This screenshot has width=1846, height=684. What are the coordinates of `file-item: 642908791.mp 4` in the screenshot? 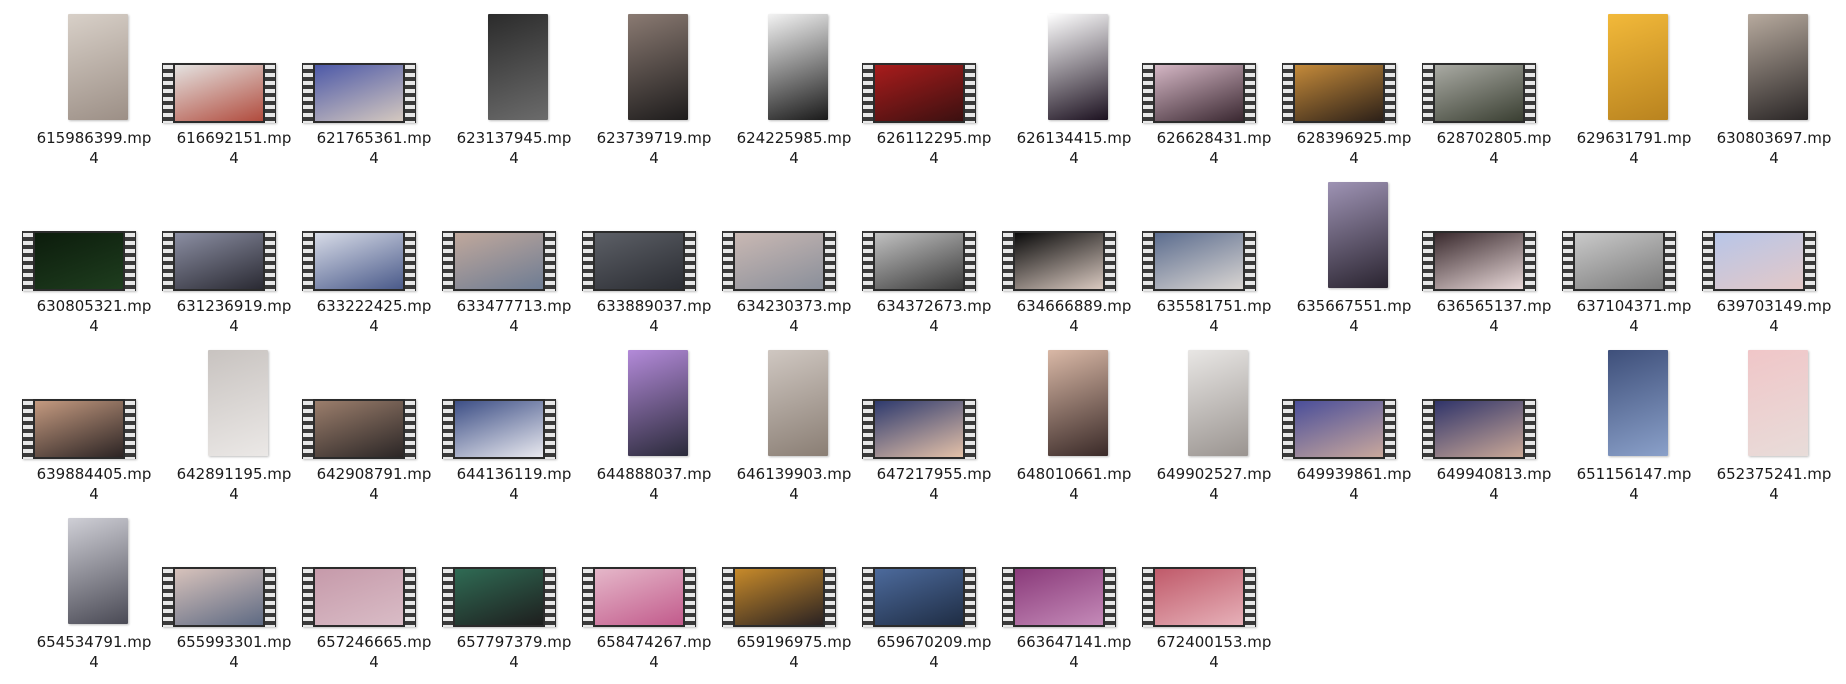 It's located at (373, 432).